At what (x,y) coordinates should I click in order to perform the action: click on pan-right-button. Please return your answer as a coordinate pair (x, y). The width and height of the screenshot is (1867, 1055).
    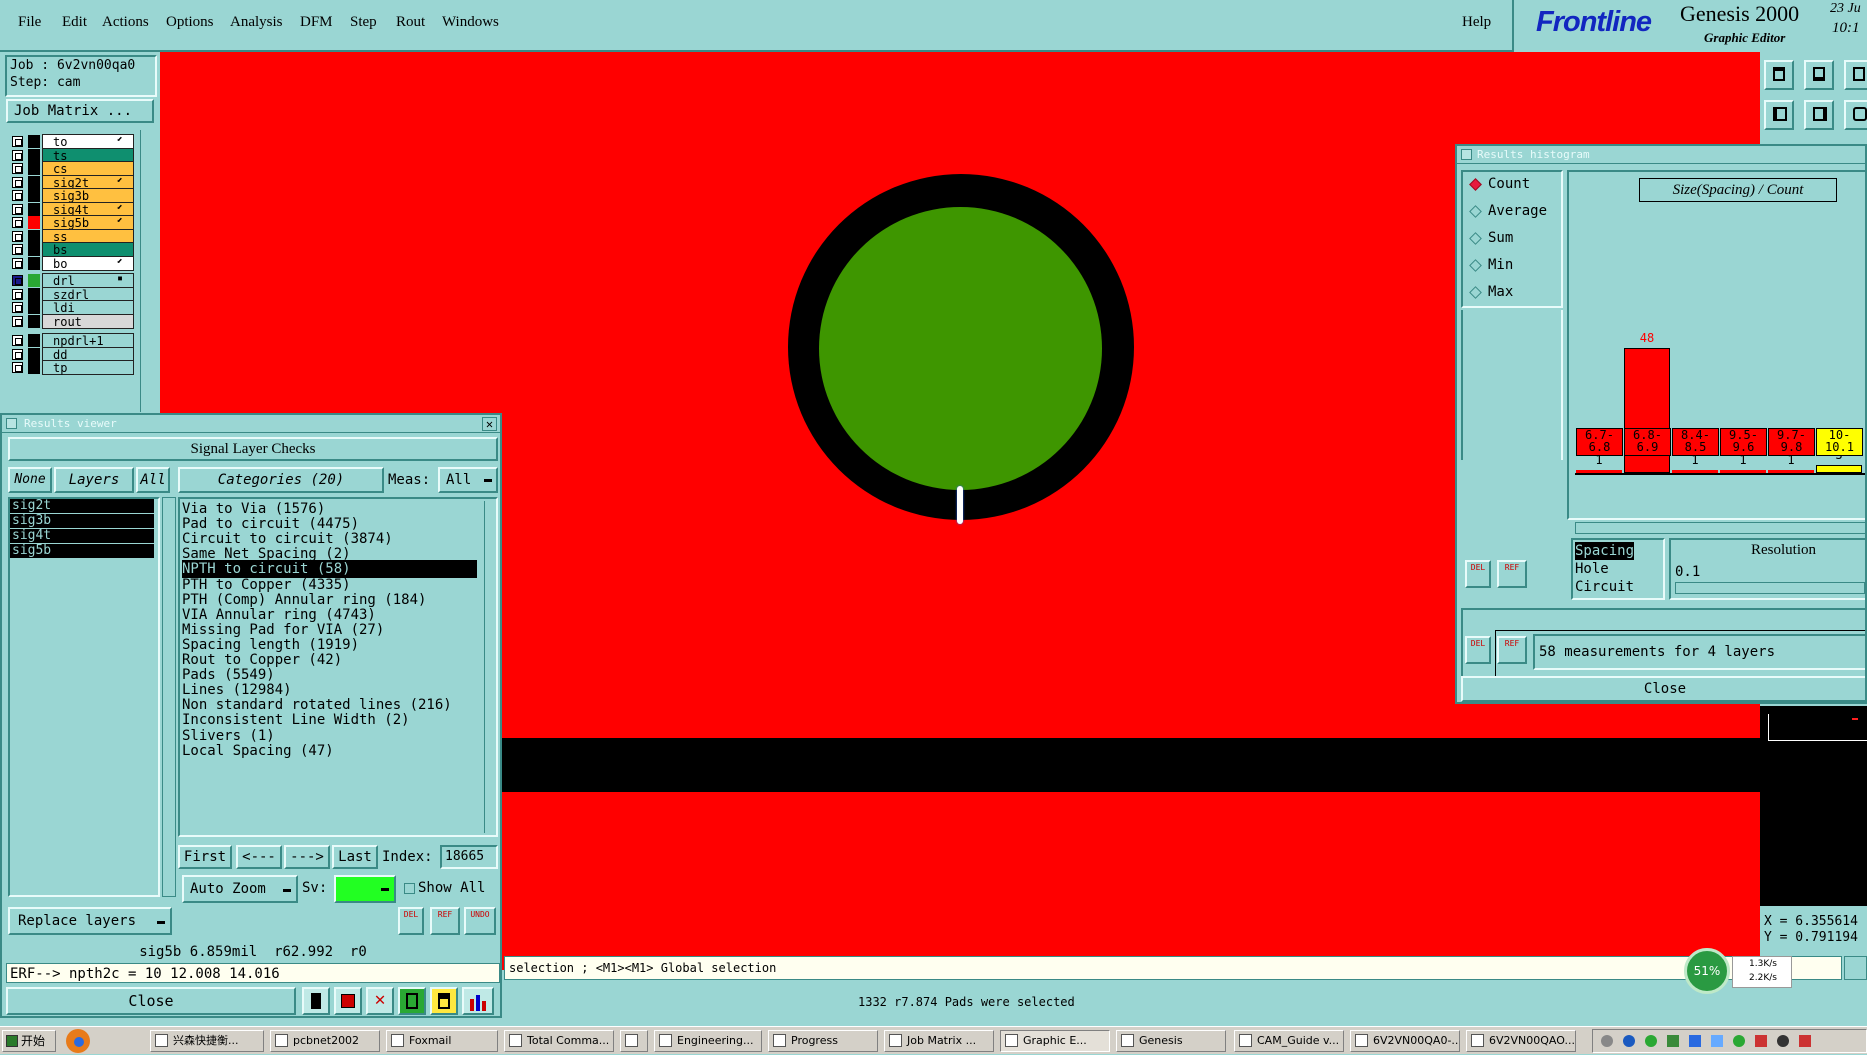
    Looking at the image, I should click on (1819, 115).